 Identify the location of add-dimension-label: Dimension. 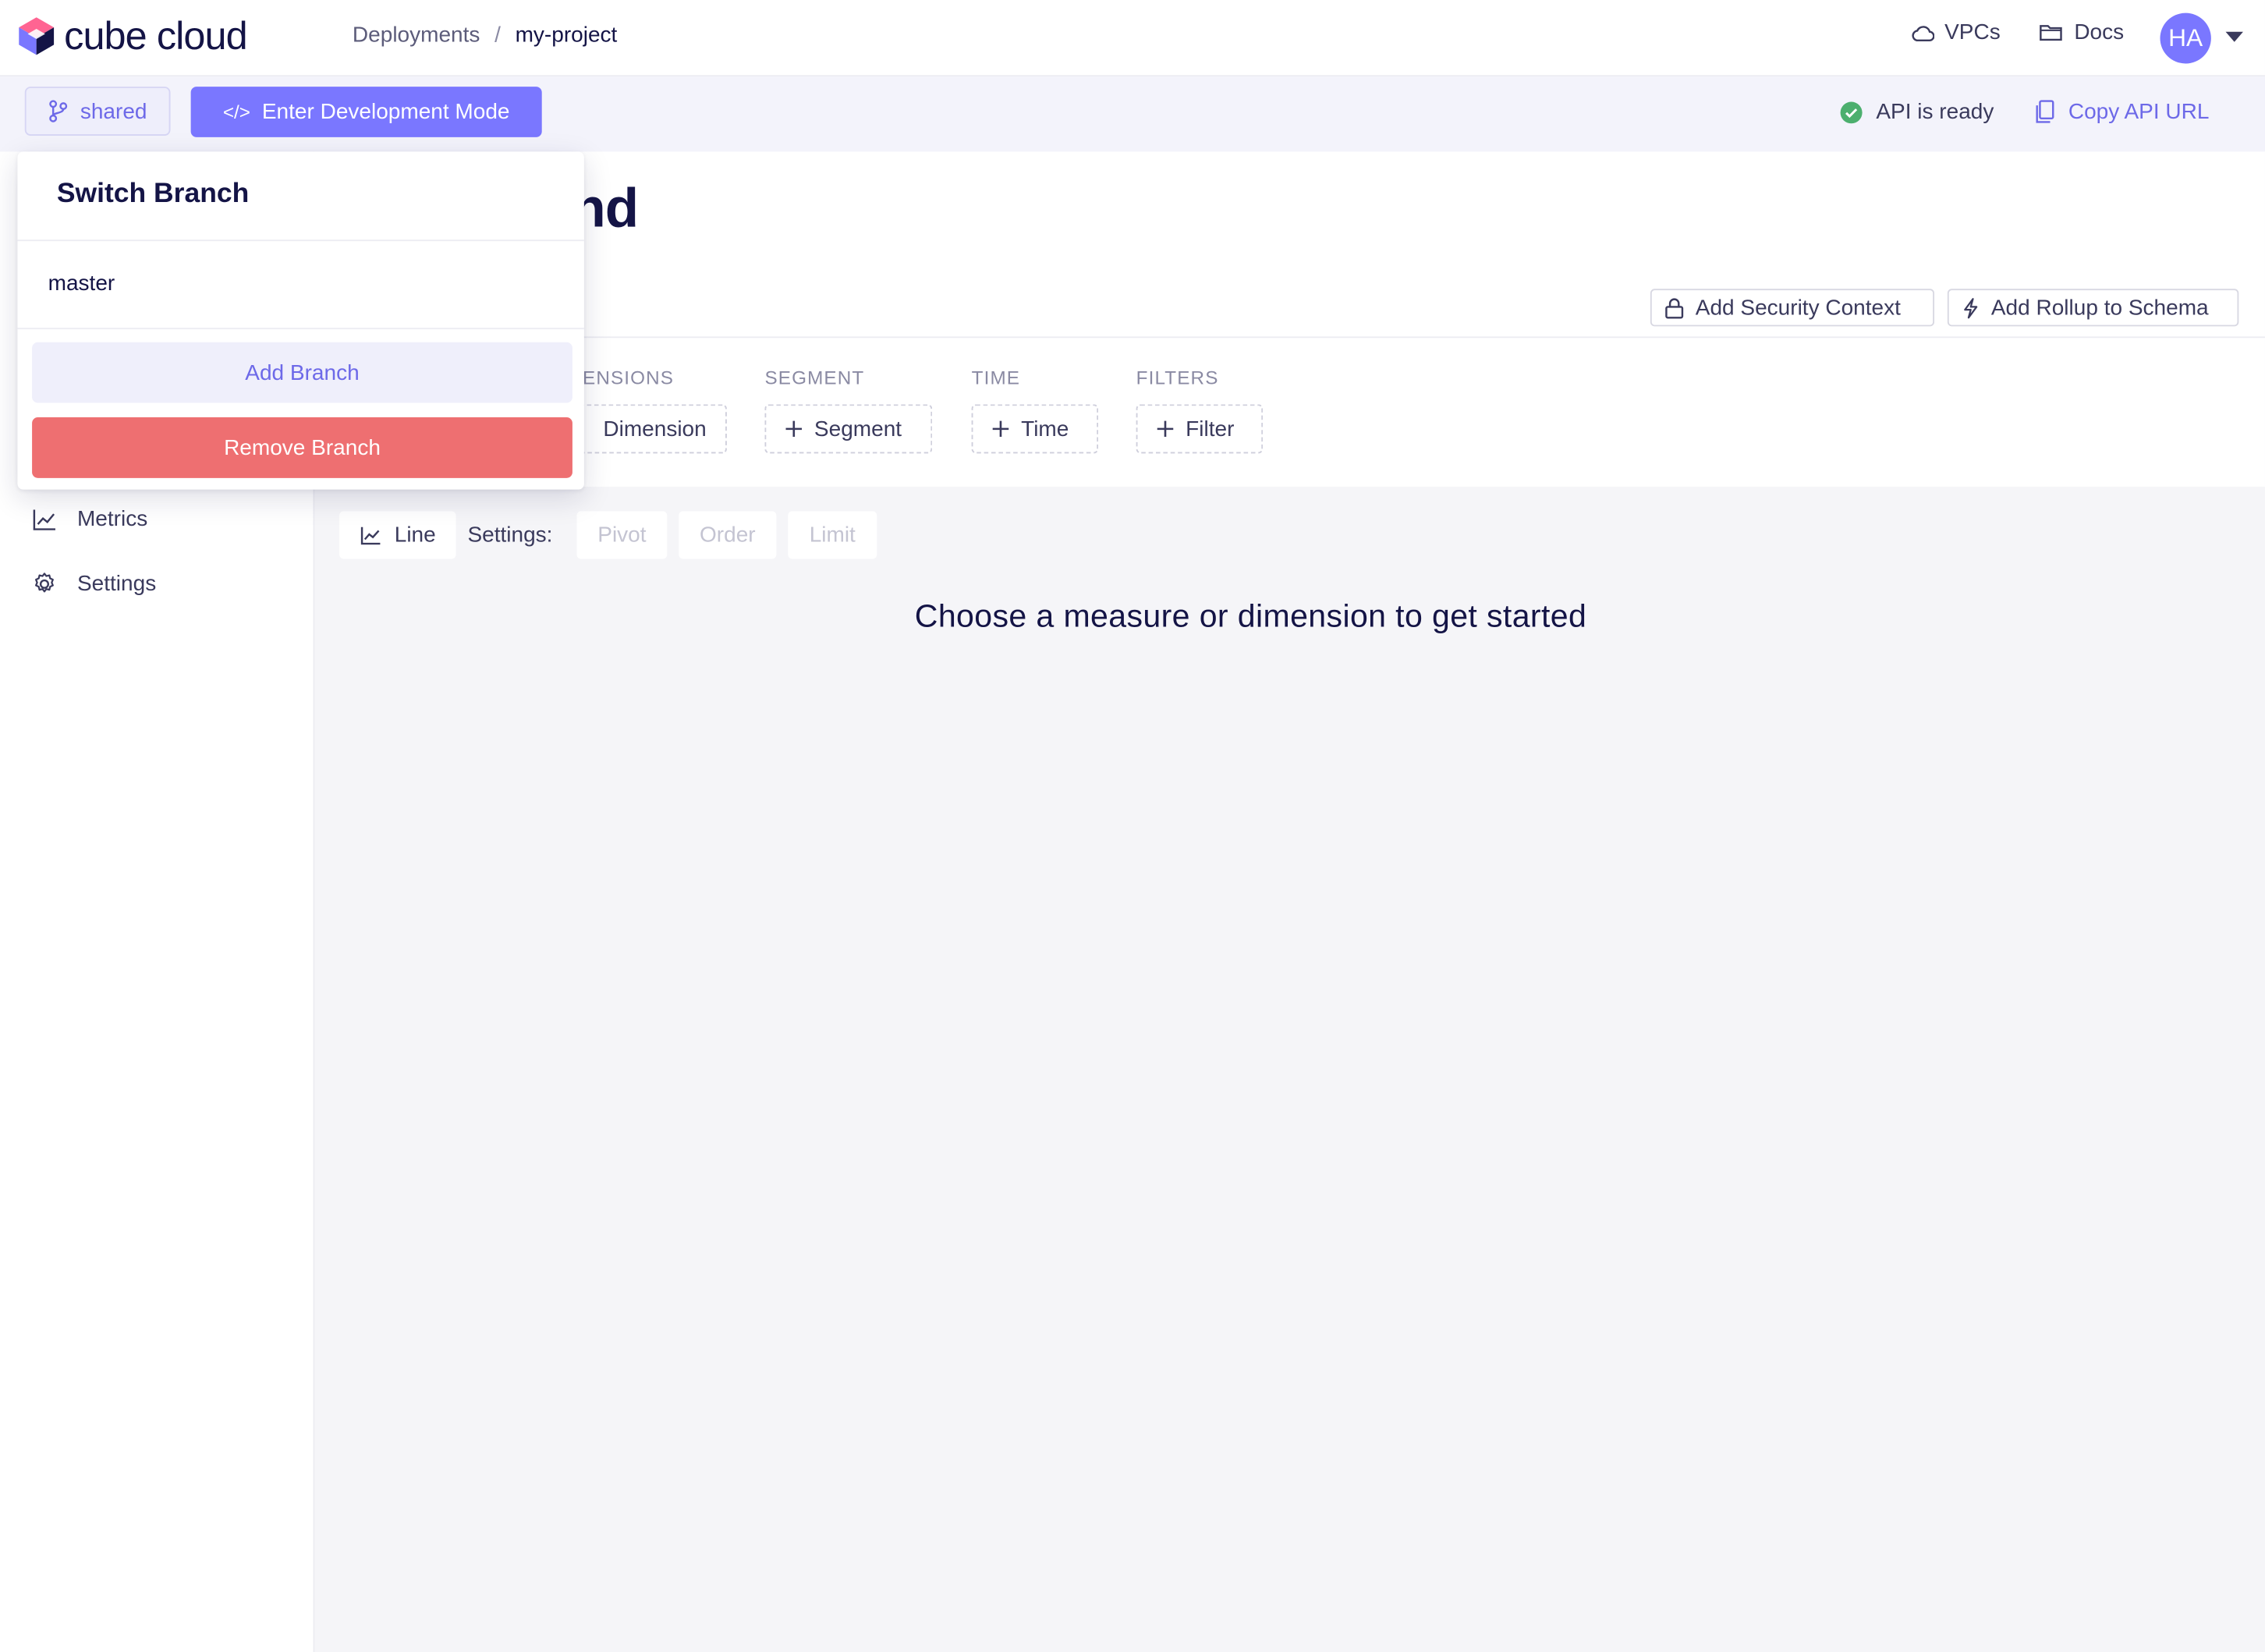
(655, 429).